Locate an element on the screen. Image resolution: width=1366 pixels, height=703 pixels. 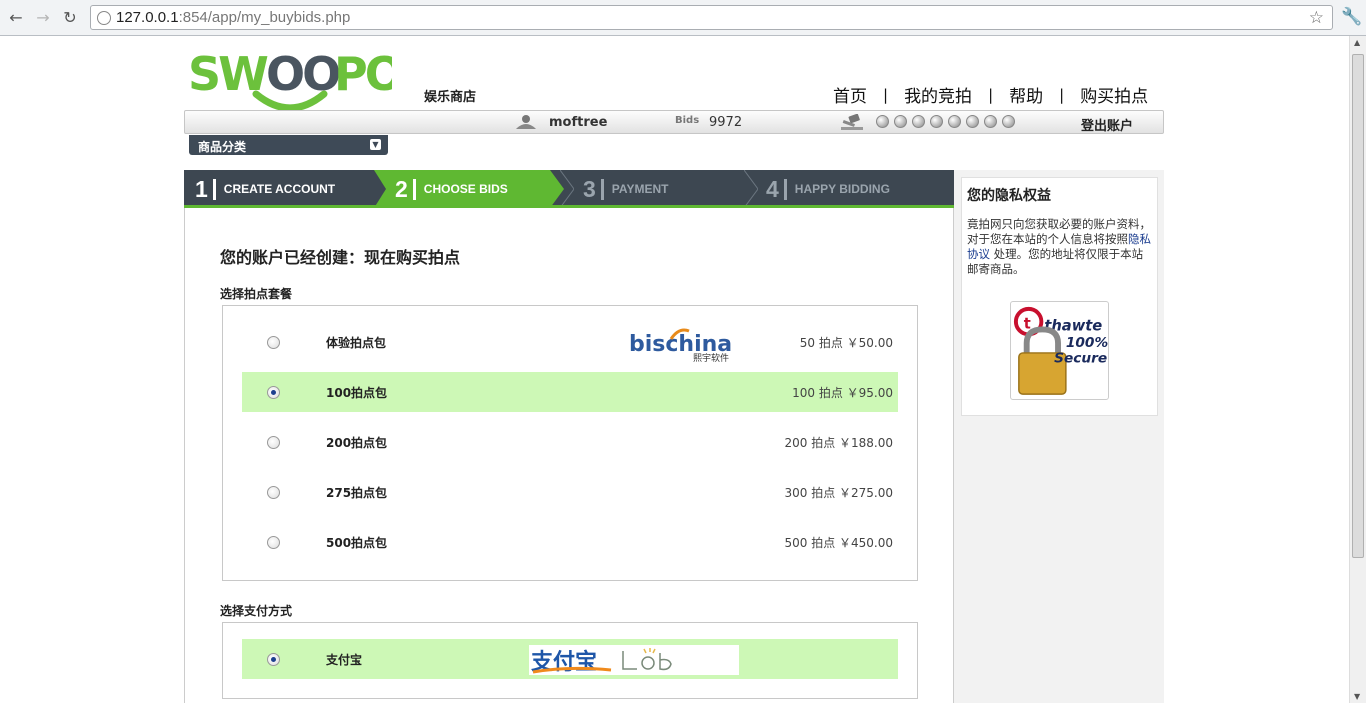
scrollbar-thumb is located at coordinates (1358, 306).